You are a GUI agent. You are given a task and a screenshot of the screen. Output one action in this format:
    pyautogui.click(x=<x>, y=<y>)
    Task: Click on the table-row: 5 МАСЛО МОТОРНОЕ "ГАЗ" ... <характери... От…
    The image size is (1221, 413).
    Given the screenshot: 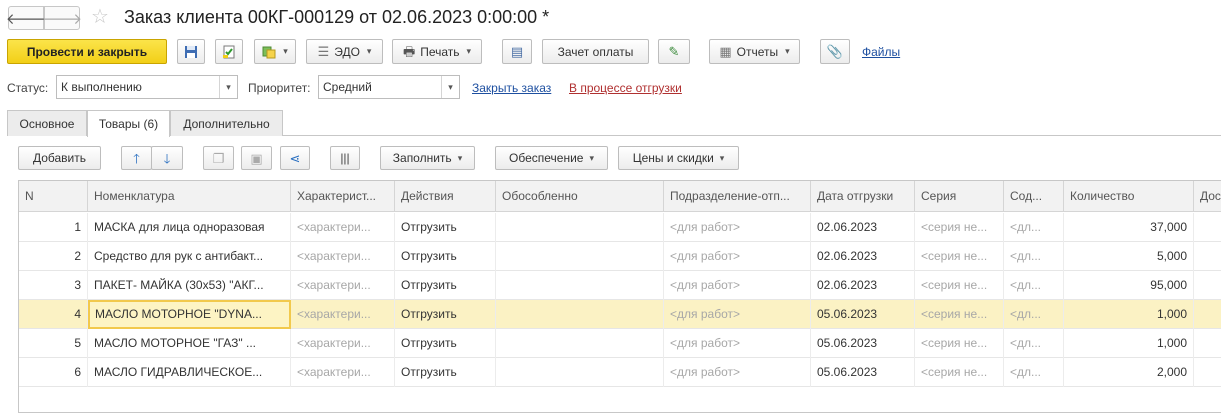 What is the action you would take?
    pyautogui.click(x=620, y=343)
    